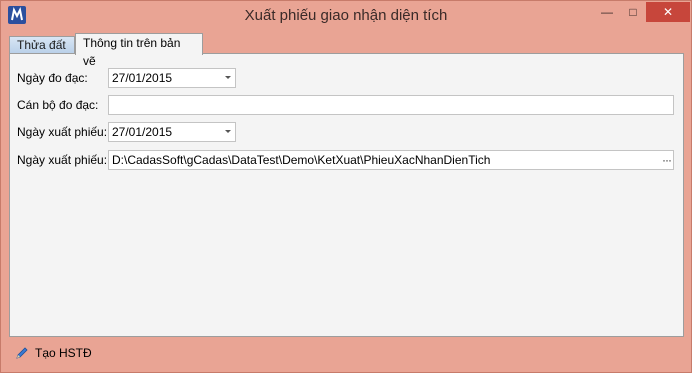  I want to click on browse-button: ···, so click(667, 160).